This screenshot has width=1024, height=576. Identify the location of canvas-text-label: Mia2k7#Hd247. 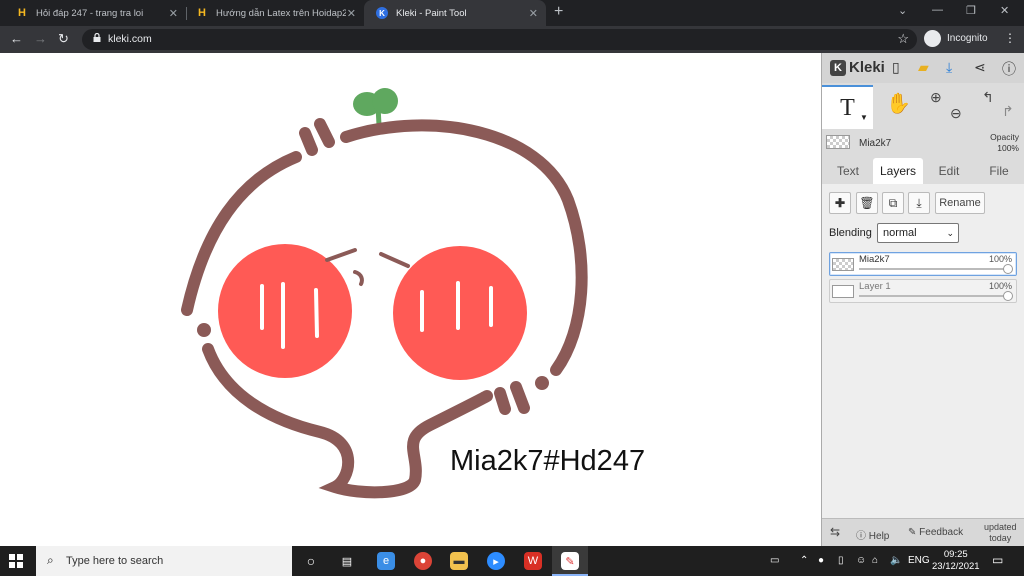
(548, 461).